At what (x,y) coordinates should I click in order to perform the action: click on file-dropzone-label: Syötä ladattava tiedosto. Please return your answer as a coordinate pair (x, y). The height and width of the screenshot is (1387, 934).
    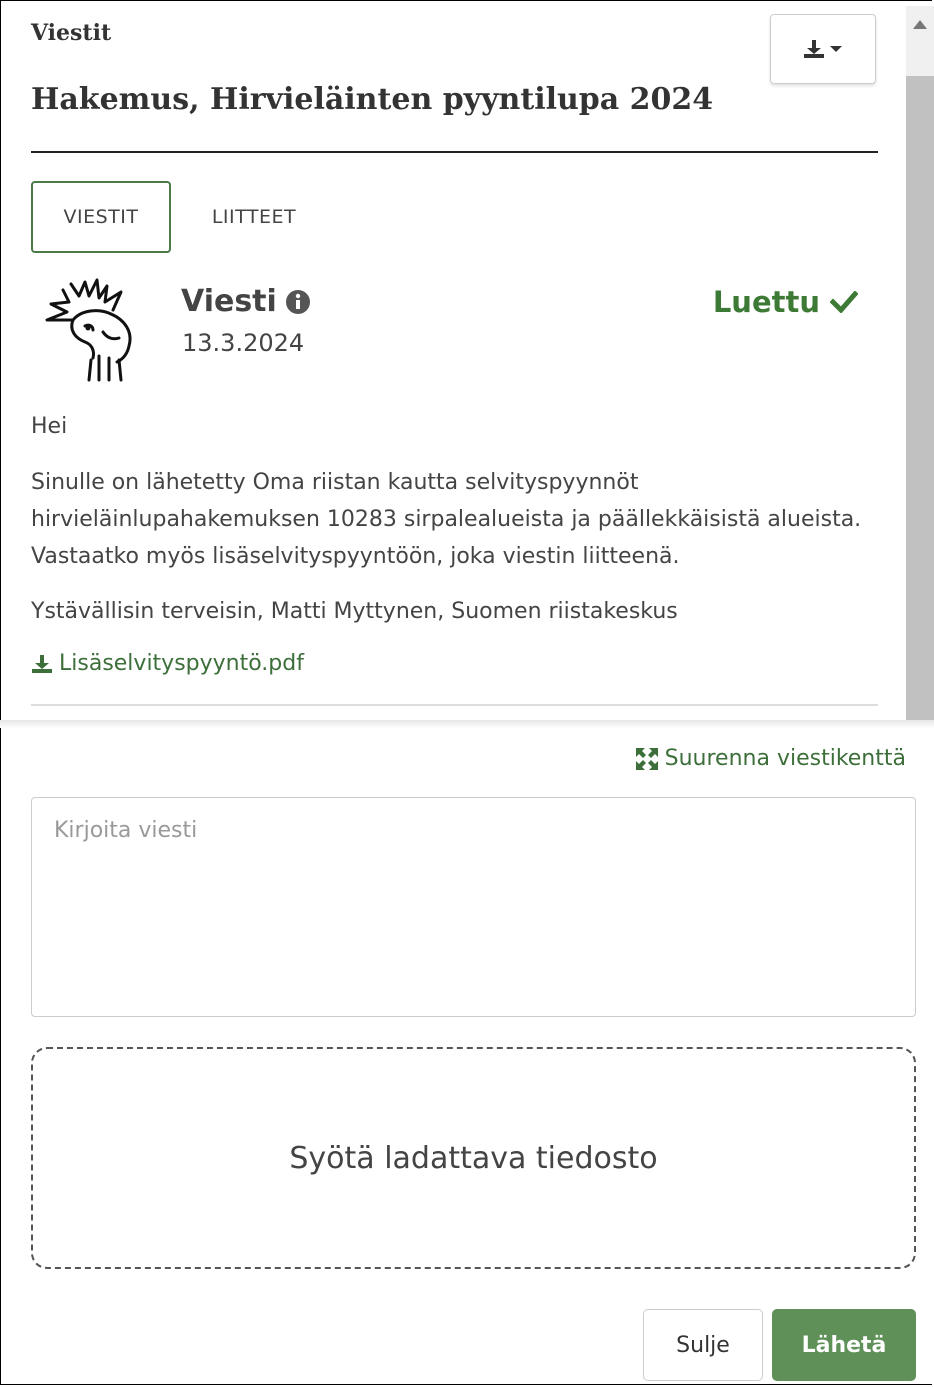
    Looking at the image, I should click on (473, 1158).